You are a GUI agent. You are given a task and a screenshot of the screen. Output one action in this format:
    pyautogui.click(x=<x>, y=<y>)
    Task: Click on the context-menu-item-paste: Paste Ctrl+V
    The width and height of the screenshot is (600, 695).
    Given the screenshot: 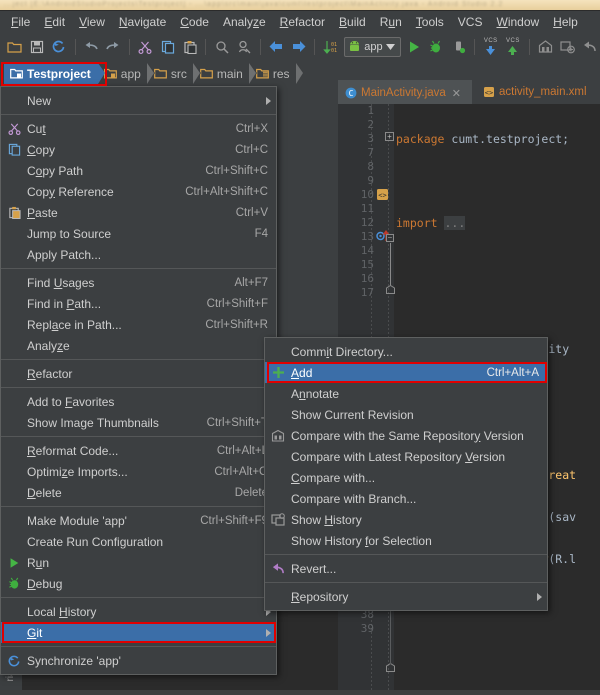 What is the action you would take?
    pyautogui.click(x=138, y=212)
    